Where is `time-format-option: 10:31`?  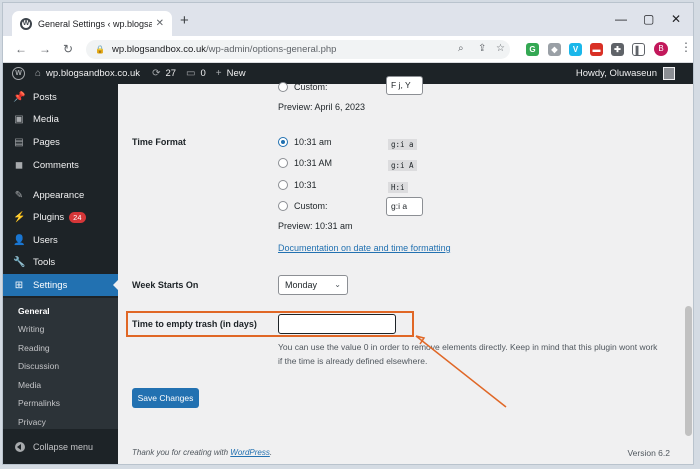
time-format-option: 10:31 is located at coordinates (297, 185).